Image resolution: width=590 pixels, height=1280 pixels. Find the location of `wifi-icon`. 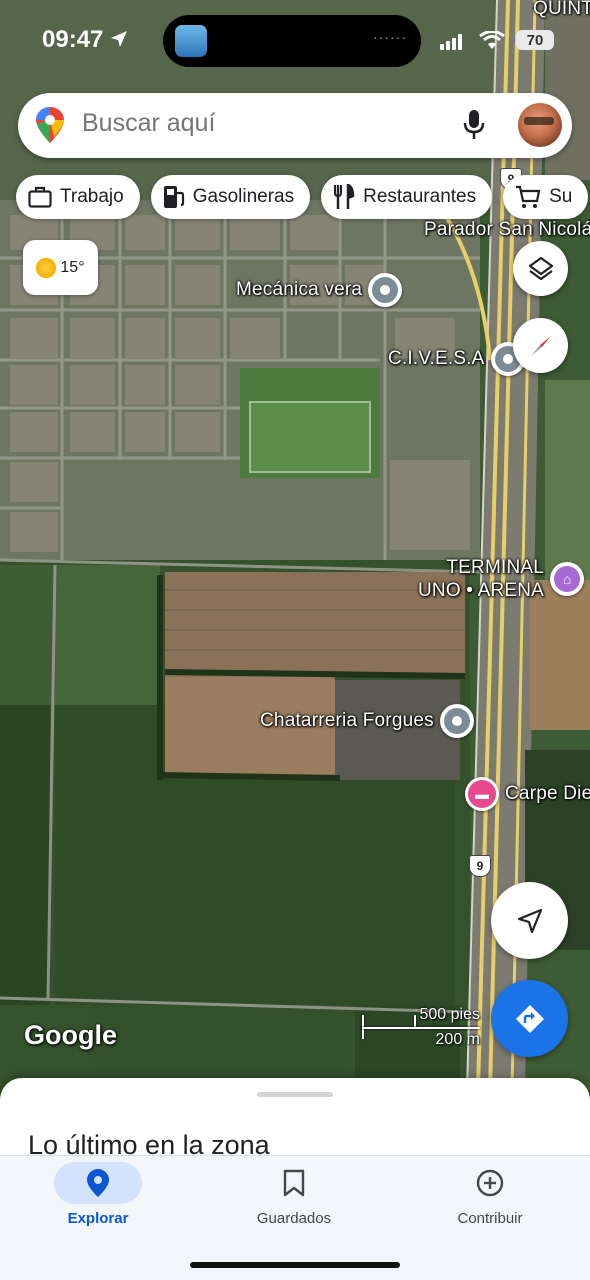

wifi-icon is located at coordinates (492, 40).